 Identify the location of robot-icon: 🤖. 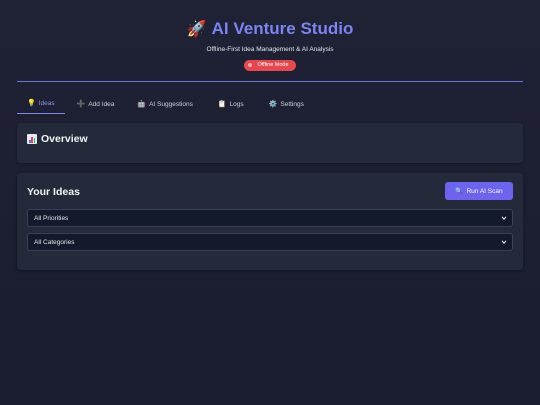
(142, 104).